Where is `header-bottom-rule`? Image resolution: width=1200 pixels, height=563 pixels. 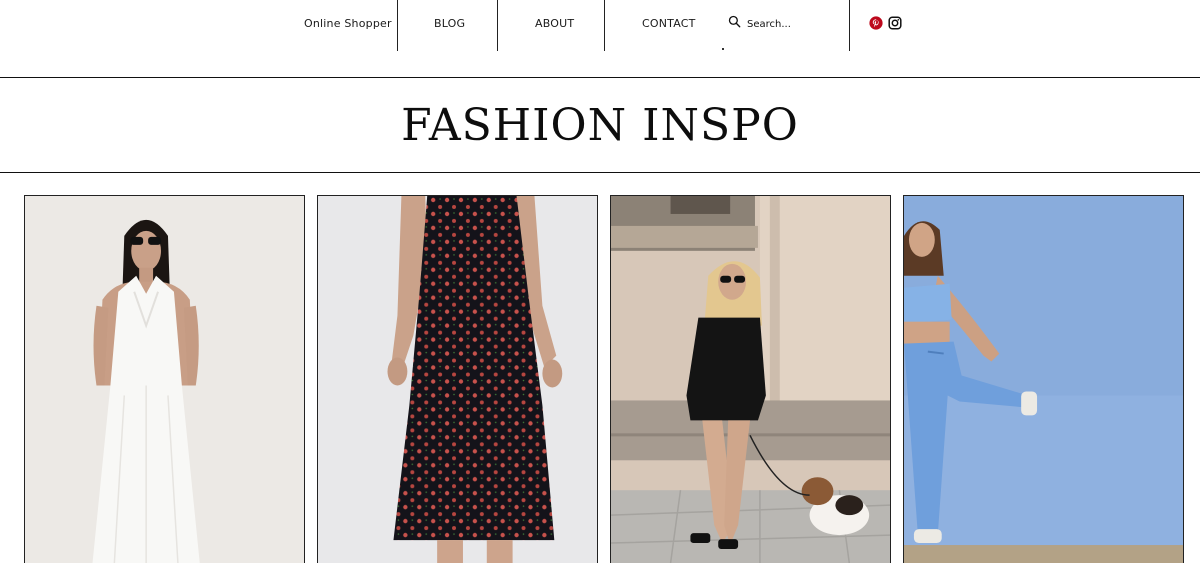 header-bottom-rule is located at coordinates (600, 172).